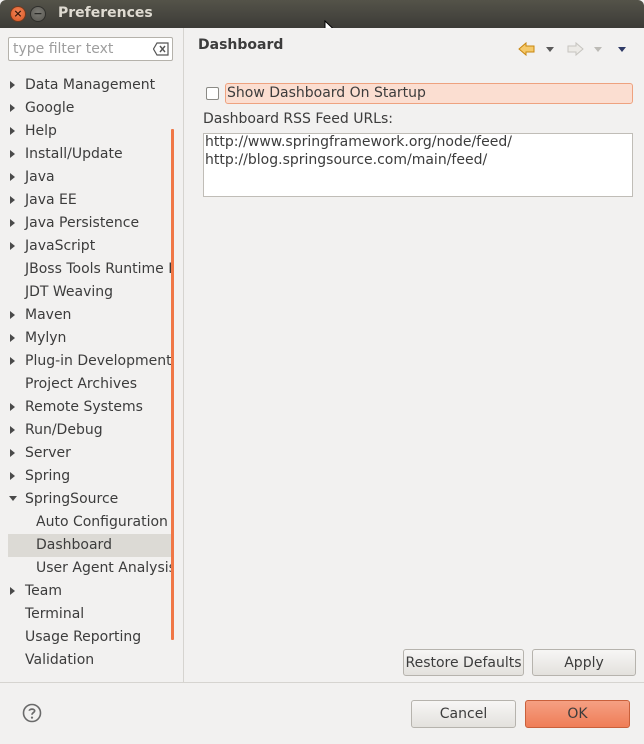 The height and width of the screenshot is (744, 644). Describe the element at coordinates (322, 14) in the screenshot. I see `title-bar: × − Preferences` at that location.